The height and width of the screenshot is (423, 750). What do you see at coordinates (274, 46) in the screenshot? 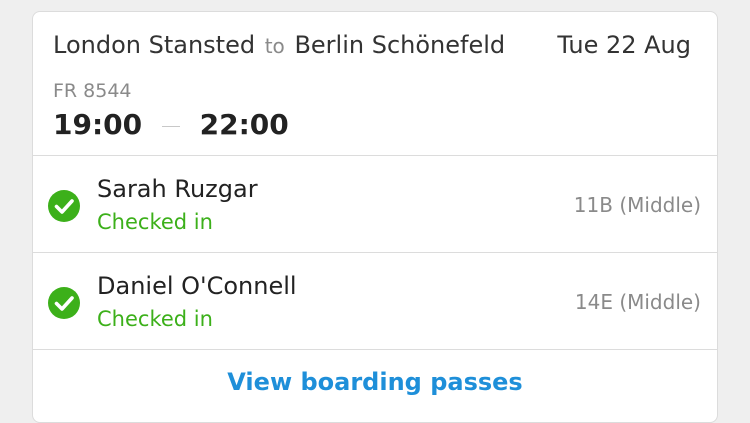
I see `route-connector: to` at bounding box center [274, 46].